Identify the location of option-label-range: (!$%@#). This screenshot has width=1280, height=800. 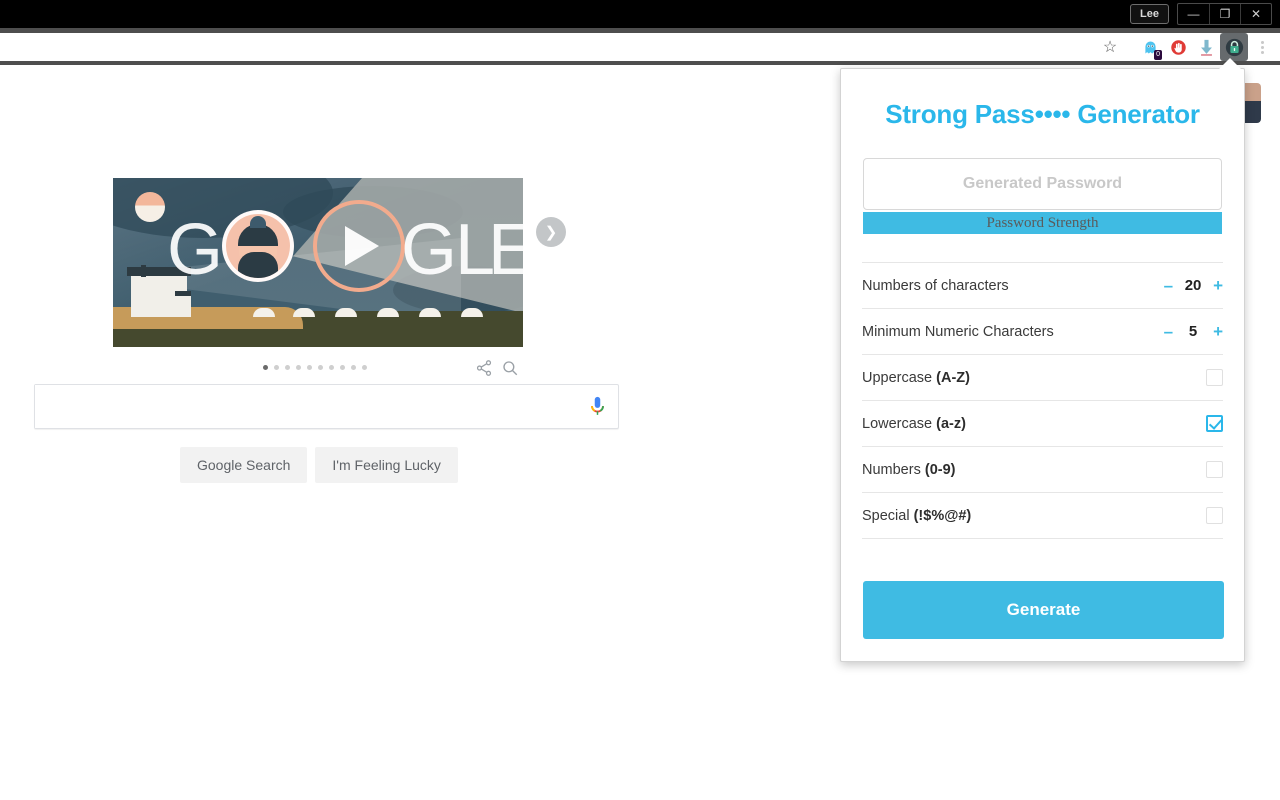
(942, 515).